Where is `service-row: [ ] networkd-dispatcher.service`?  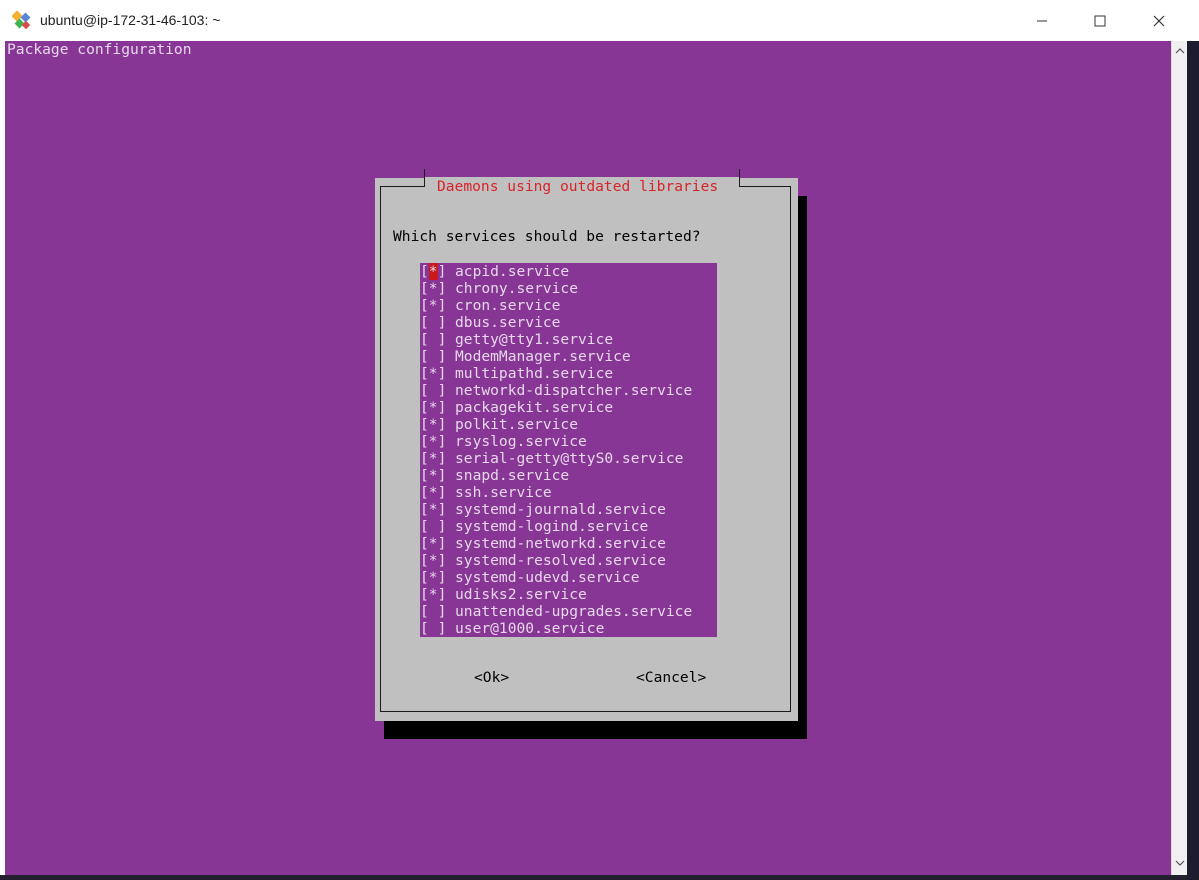 service-row: [ ] networkd-dispatcher.service is located at coordinates (556, 390).